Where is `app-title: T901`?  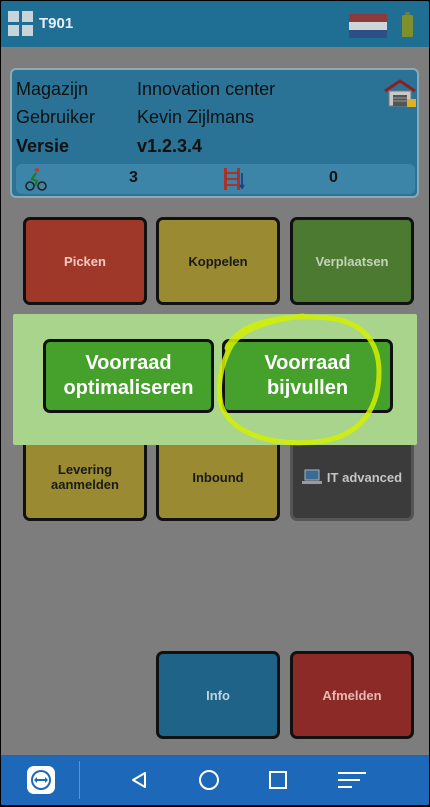 app-title: T901 is located at coordinates (56, 23).